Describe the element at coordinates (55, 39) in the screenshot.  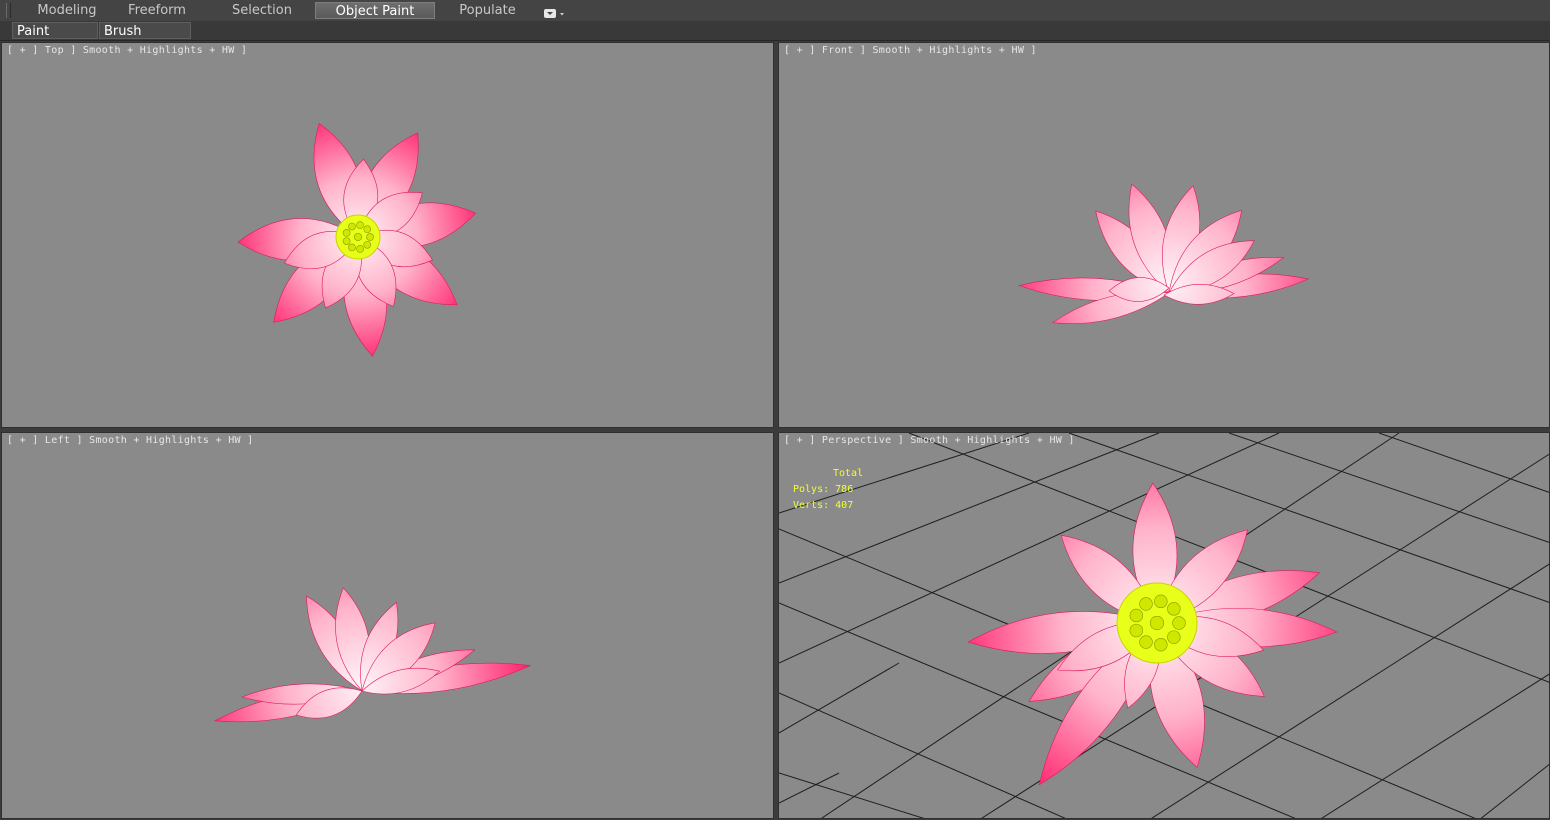
I see `paint-objects-button: Paint Objects` at that location.